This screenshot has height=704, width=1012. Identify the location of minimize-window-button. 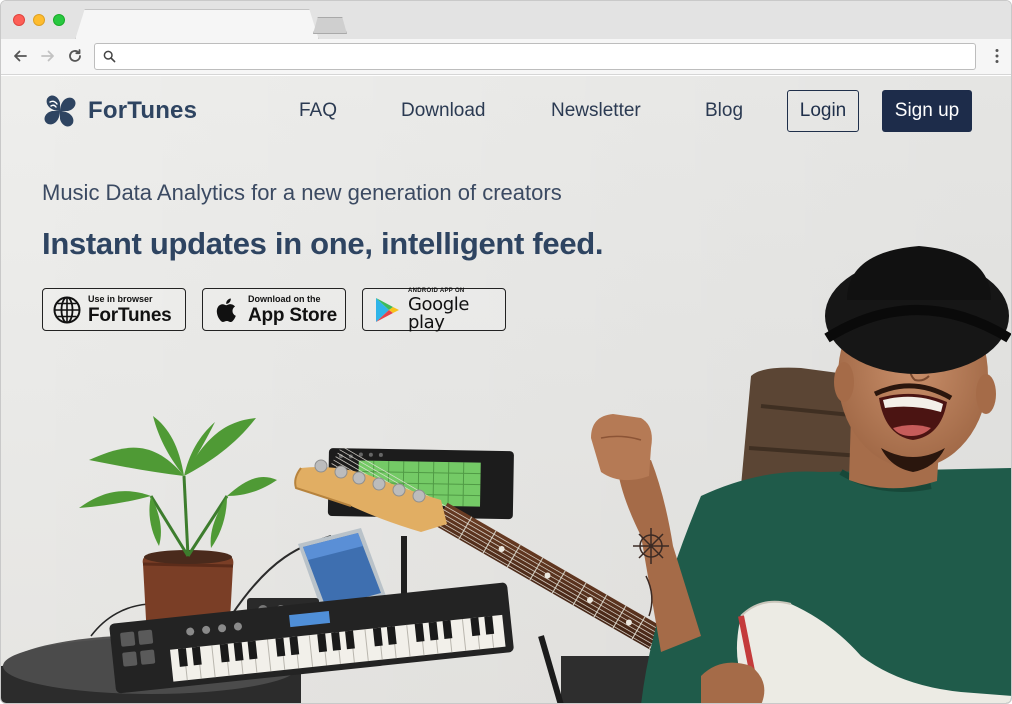
(39, 20).